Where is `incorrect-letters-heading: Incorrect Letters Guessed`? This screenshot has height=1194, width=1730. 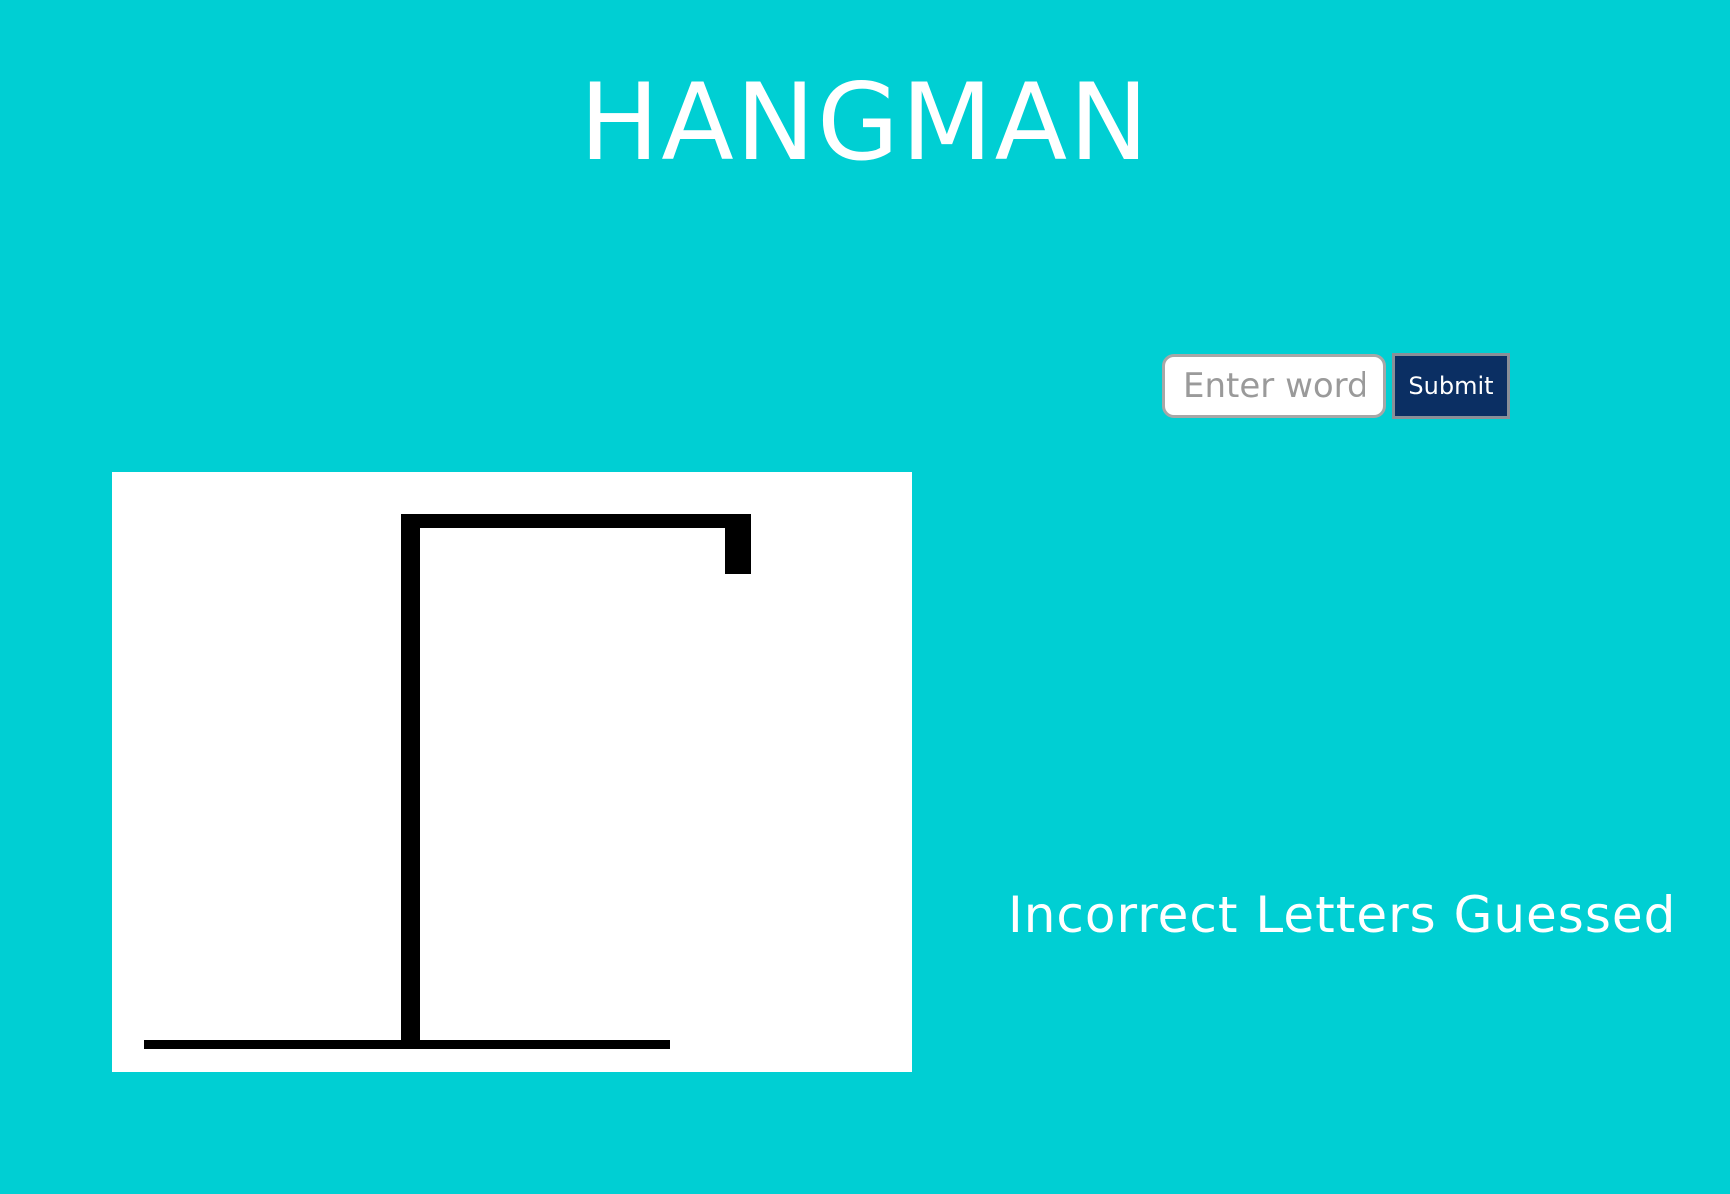 incorrect-letters-heading: Incorrect Letters Guessed is located at coordinates (1342, 915).